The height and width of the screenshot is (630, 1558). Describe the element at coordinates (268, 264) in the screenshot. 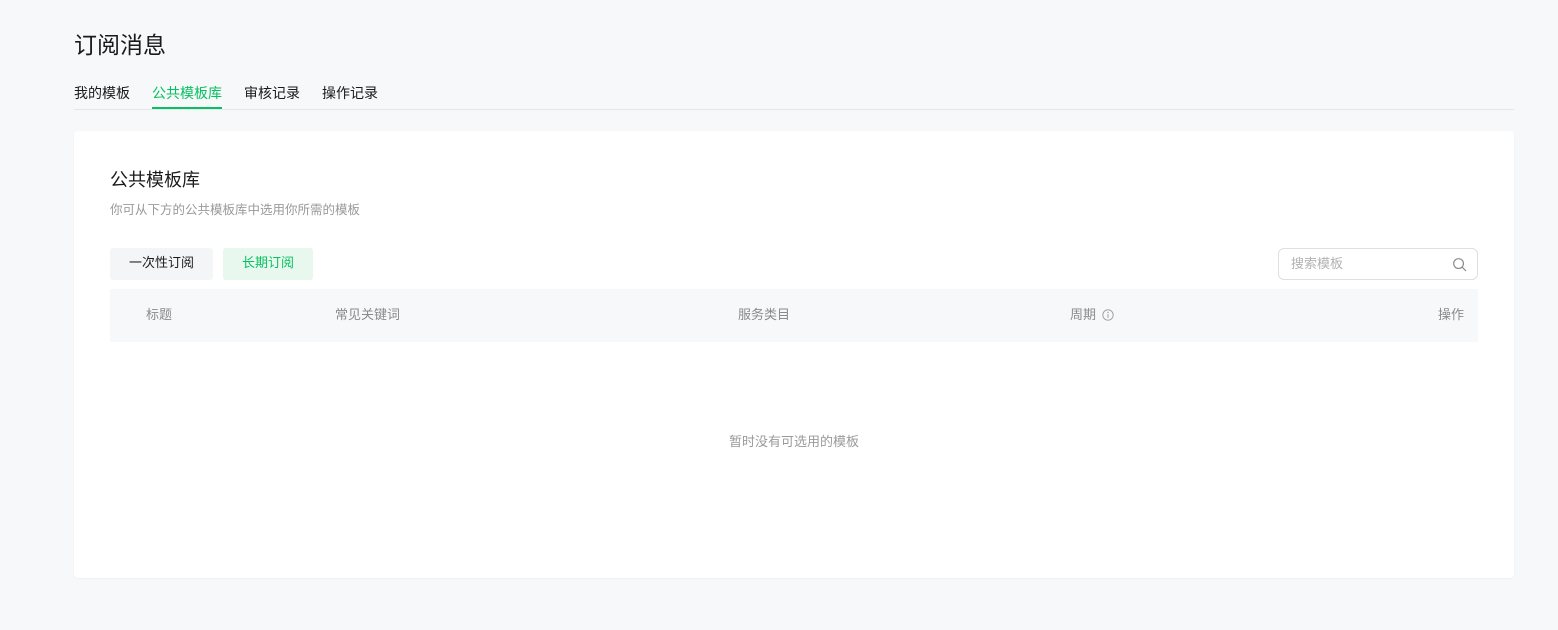

I see `long-term-subscription-button: 长期订阅` at that location.